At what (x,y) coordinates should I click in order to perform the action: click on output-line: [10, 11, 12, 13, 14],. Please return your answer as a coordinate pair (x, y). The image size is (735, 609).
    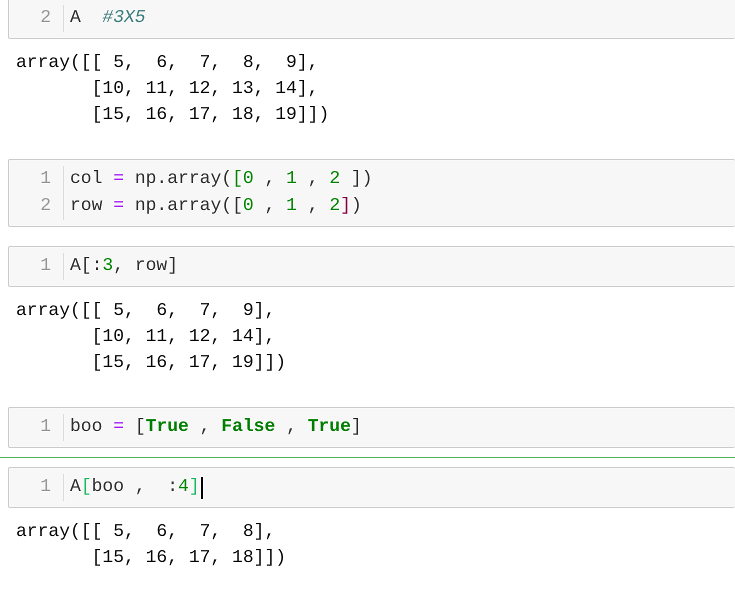
    Looking at the image, I should click on (205, 89).